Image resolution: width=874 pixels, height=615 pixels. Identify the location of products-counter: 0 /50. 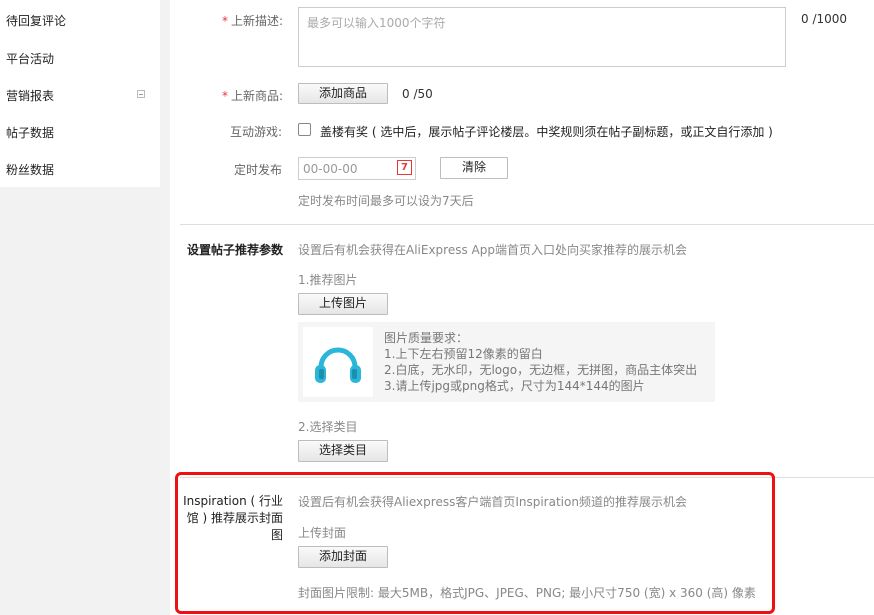
(417, 94).